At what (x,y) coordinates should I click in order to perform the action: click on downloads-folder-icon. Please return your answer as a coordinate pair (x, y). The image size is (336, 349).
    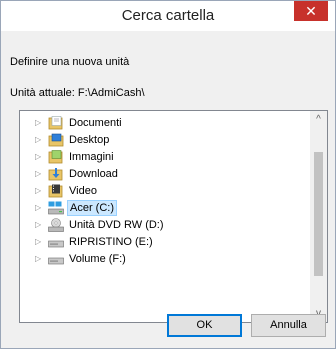
    Looking at the image, I should click on (55, 174).